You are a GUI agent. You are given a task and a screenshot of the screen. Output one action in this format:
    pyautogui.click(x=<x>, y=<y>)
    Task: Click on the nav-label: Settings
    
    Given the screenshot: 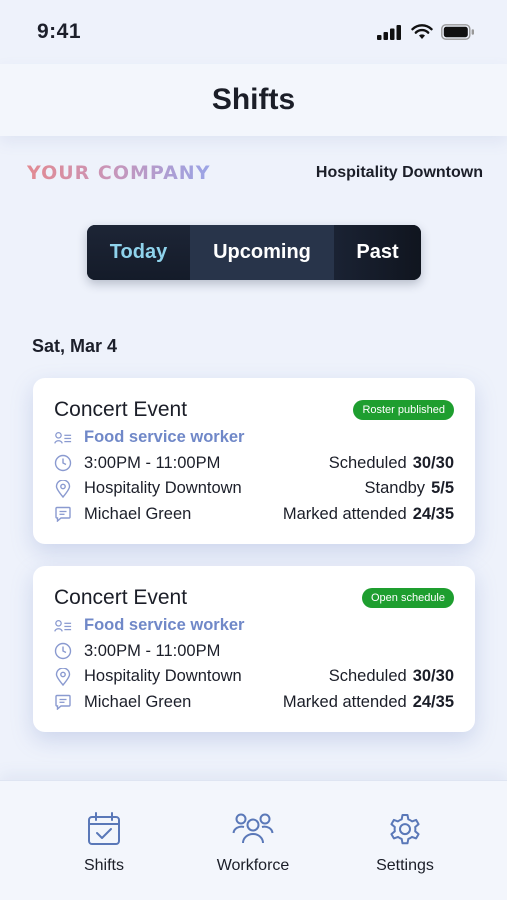 What is the action you would take?
    pyautogui.click(x=405, y=865)
    